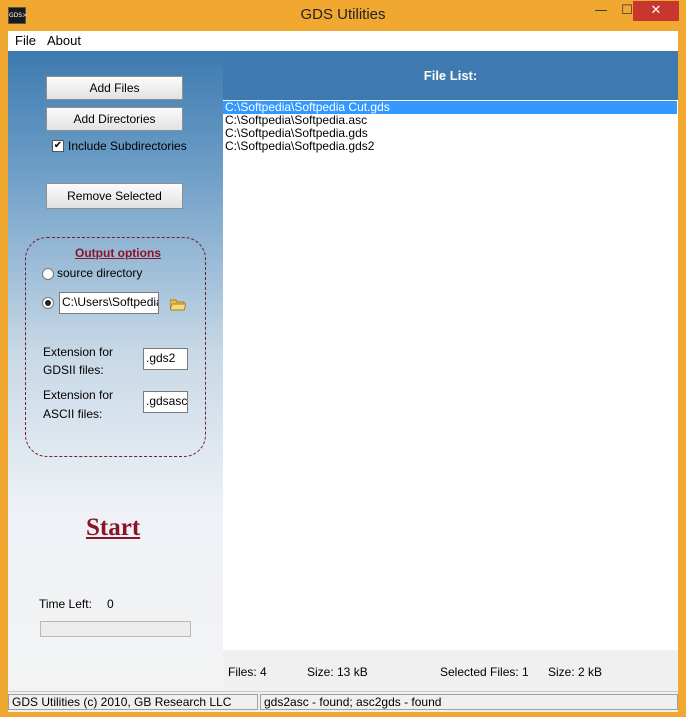  I want to click on output-directory-input: C:\Users\Softpedia\, so click(109, 303).